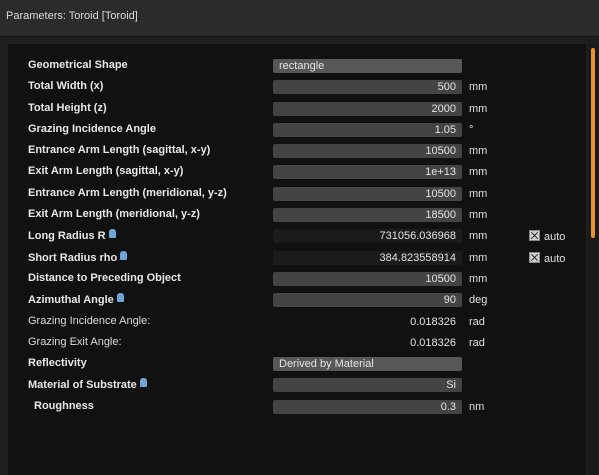  I want to click on parameter-label-text: Geometrical Shape, so click(78, 65).